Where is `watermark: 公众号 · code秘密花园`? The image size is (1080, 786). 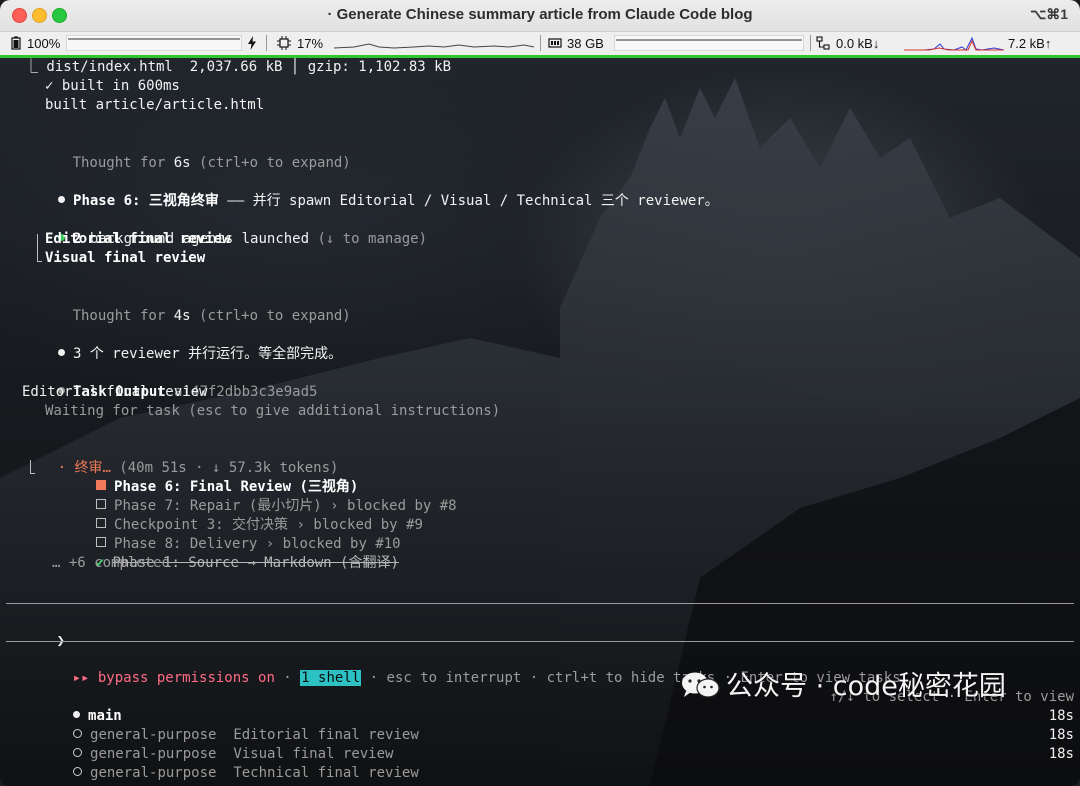 watermark: 公众号 · code秘密花园 is located at coordinates (843, 683).